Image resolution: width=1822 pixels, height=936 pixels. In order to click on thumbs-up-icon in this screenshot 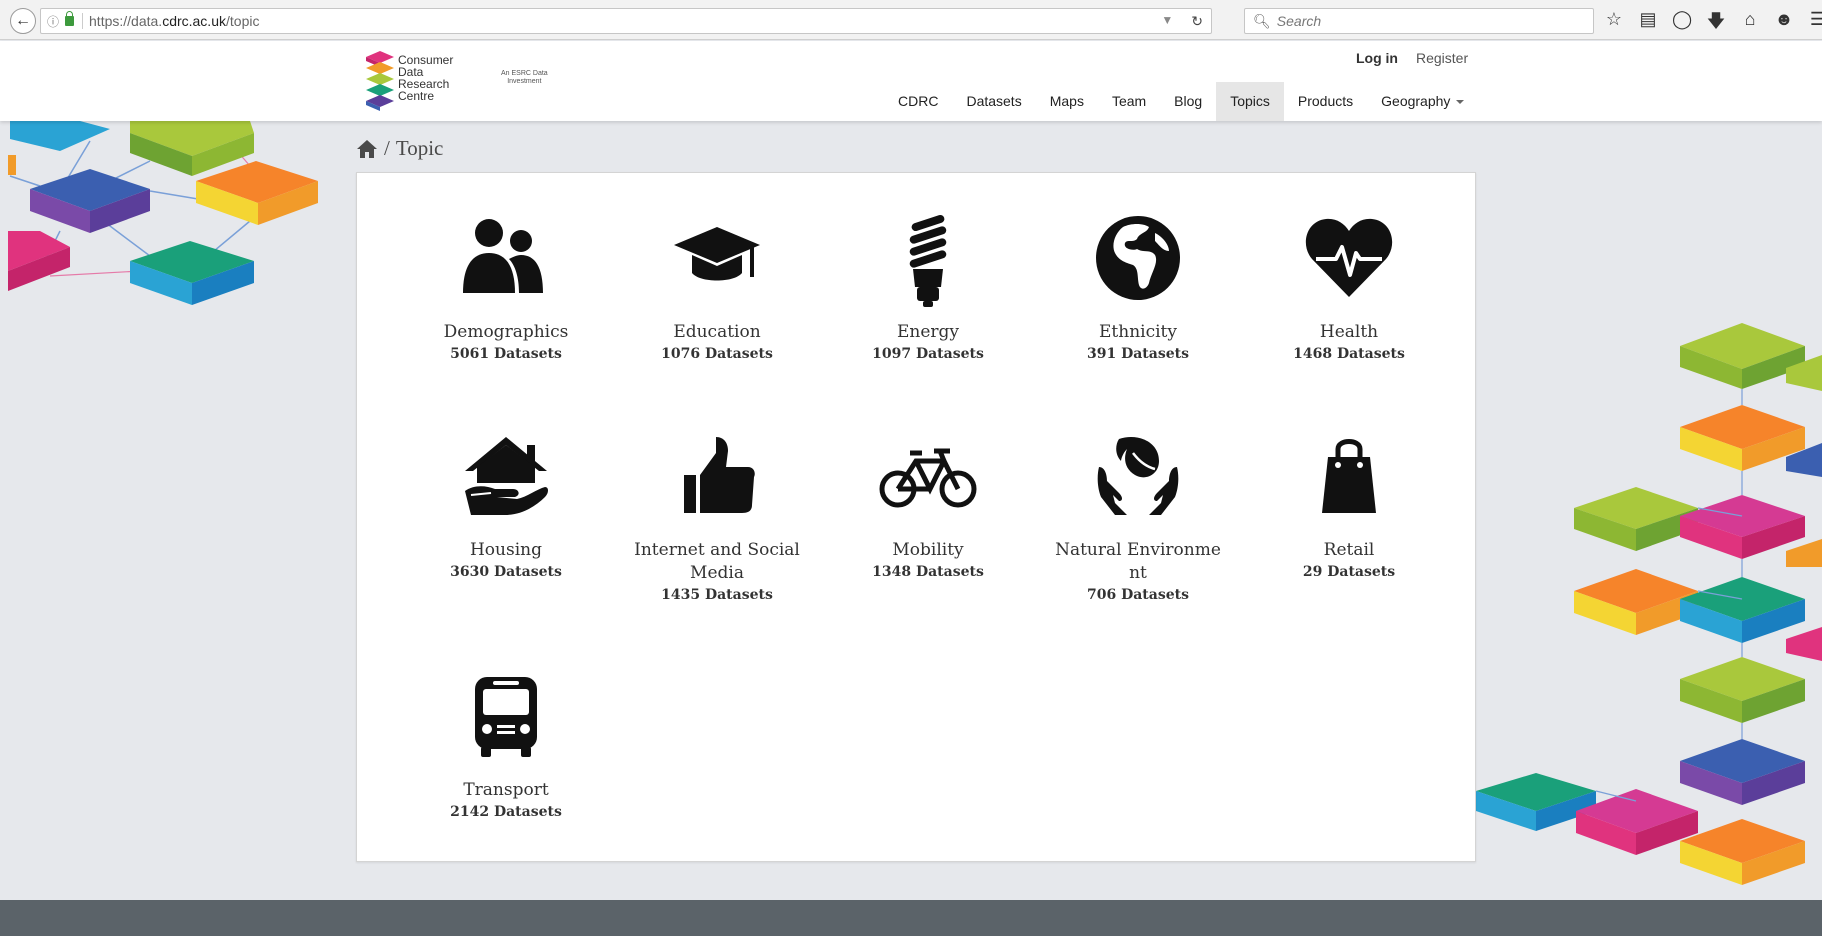, I will do `click(719, 475)`.